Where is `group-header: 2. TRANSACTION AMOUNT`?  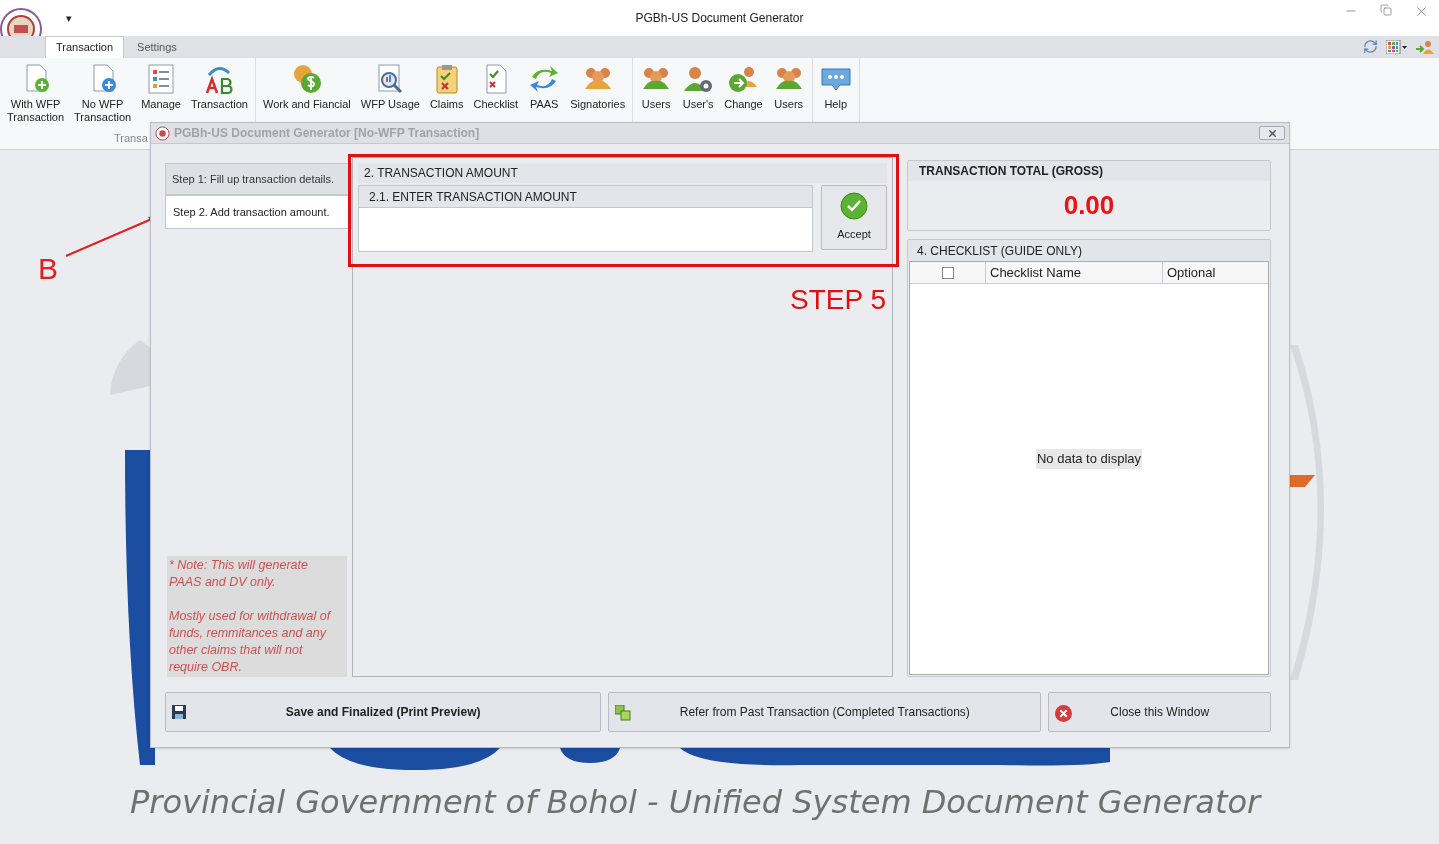 group-header: 2. TRANSACTION AMOUNT is located at coordinates (622, 173).